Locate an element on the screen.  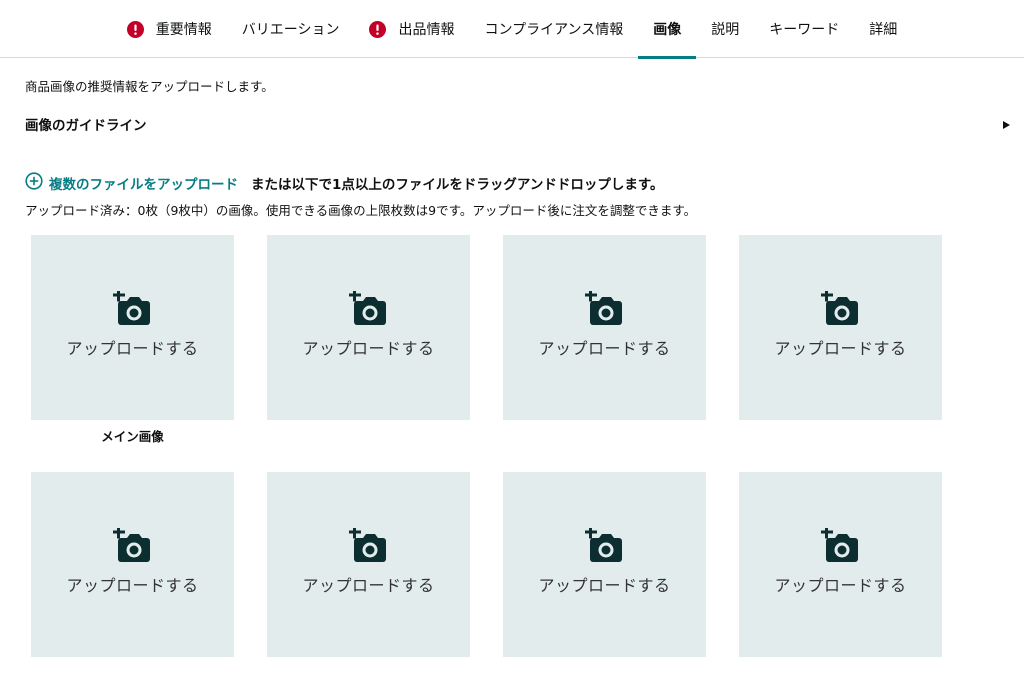
main-image-label: メイン画像 is located at coordinates (132, 436).